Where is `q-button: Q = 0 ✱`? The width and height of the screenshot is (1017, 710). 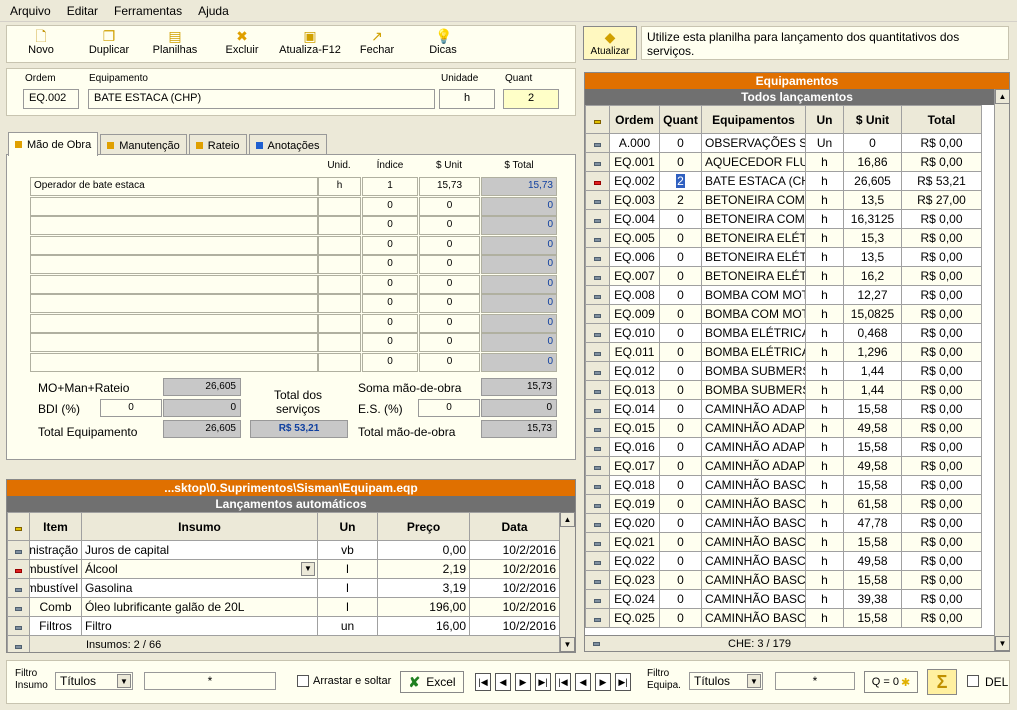 q-button: Q = 0 ✱ is located at coordinates (891, 682).